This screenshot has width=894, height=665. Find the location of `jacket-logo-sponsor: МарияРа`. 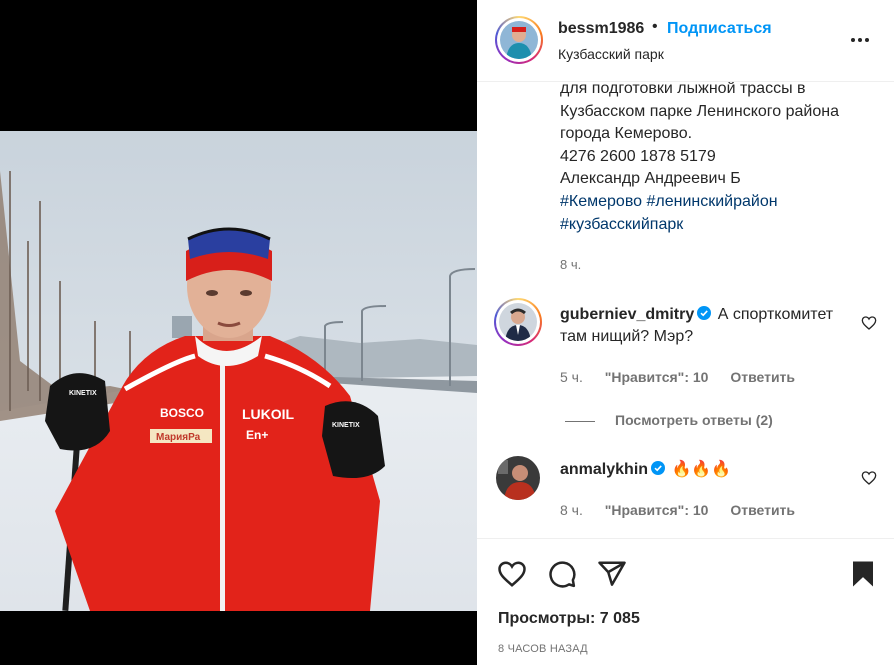

jacket-logo-sponsor: МарияРа is located at coordinates (178, 437).